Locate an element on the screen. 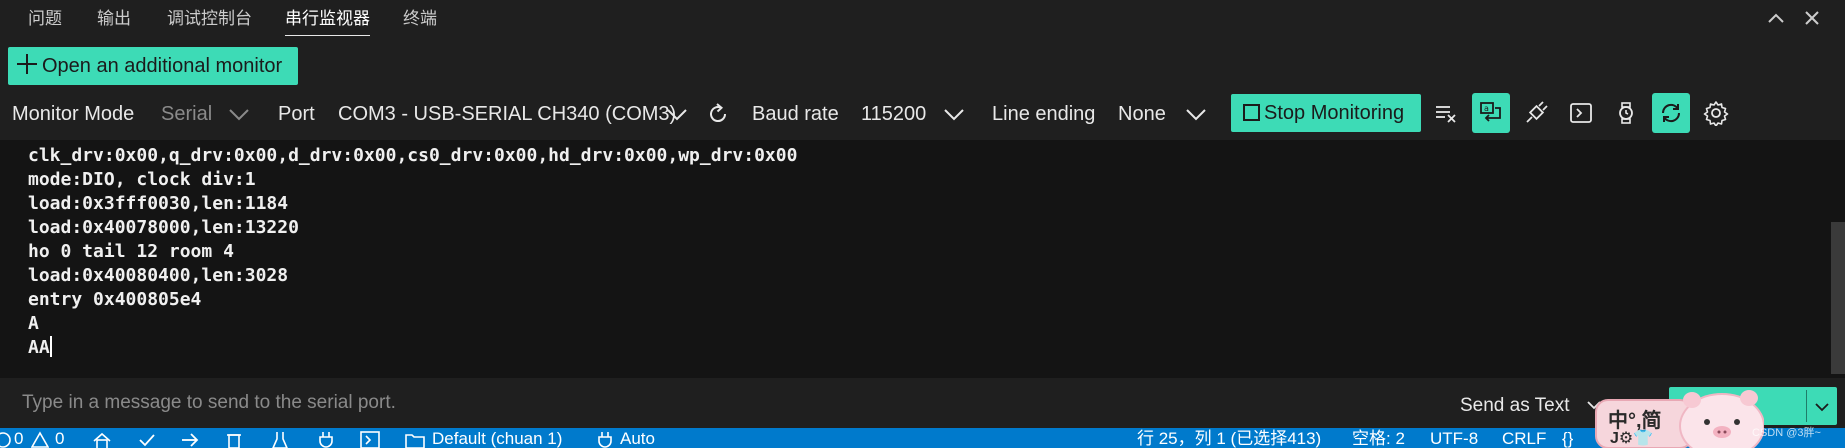 This screenshot has width=1845, height=448. indentation-status: 空格: 2 is located at coordinates (1378, 438).